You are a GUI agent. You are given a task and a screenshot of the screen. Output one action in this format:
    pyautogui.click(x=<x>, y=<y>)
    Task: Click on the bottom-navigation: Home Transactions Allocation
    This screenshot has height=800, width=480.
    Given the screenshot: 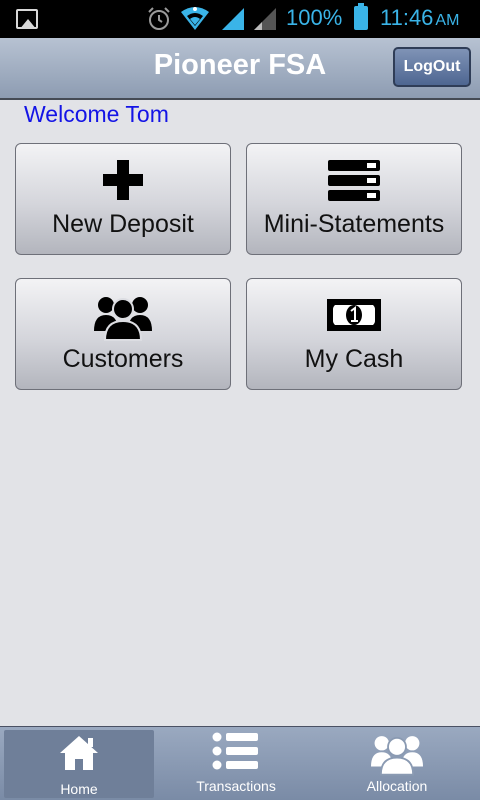 What is the action you would take?
    pyautogui.click(x=240, y=763)
    